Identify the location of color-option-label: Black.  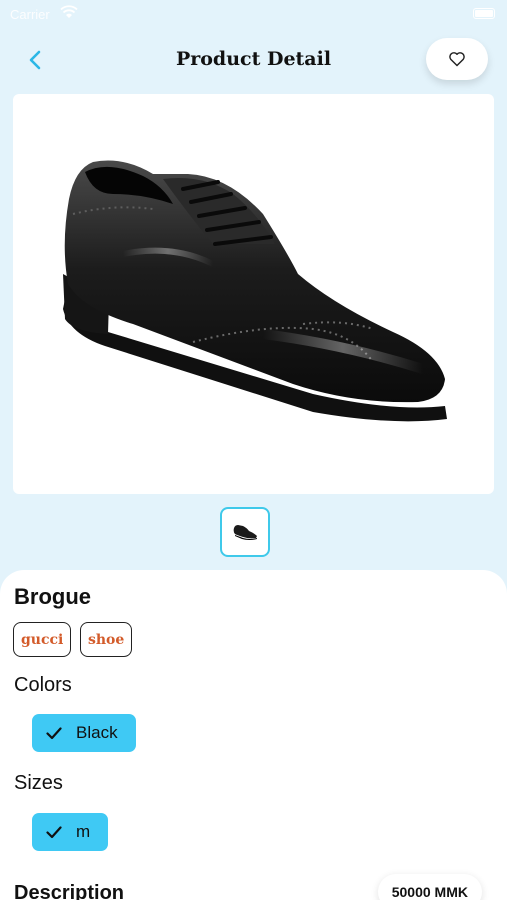
(97, 732).